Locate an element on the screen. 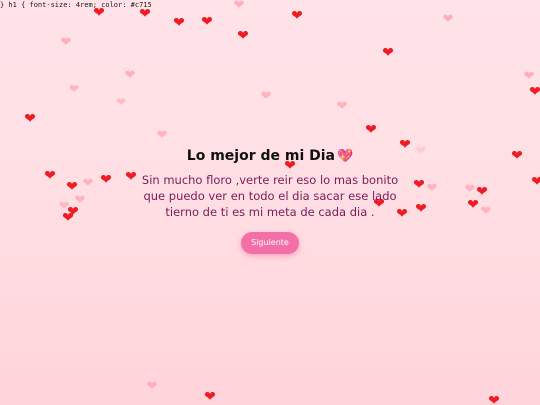  page-title: Lo mejor de mi Dia 💖 is located at coordinates (270, 156).